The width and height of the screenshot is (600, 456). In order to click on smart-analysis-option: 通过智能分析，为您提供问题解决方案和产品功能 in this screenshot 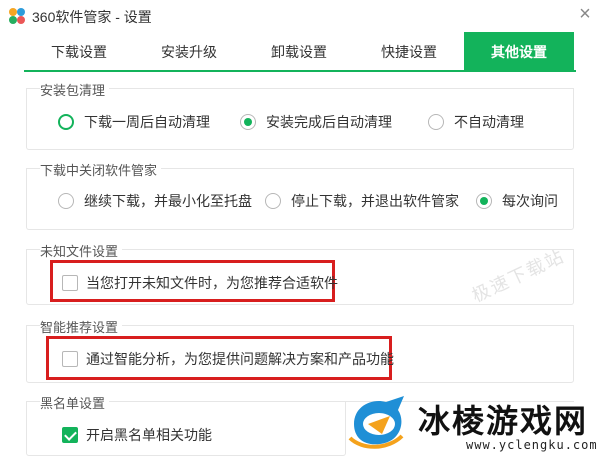, I will do `click(228, 359)`.